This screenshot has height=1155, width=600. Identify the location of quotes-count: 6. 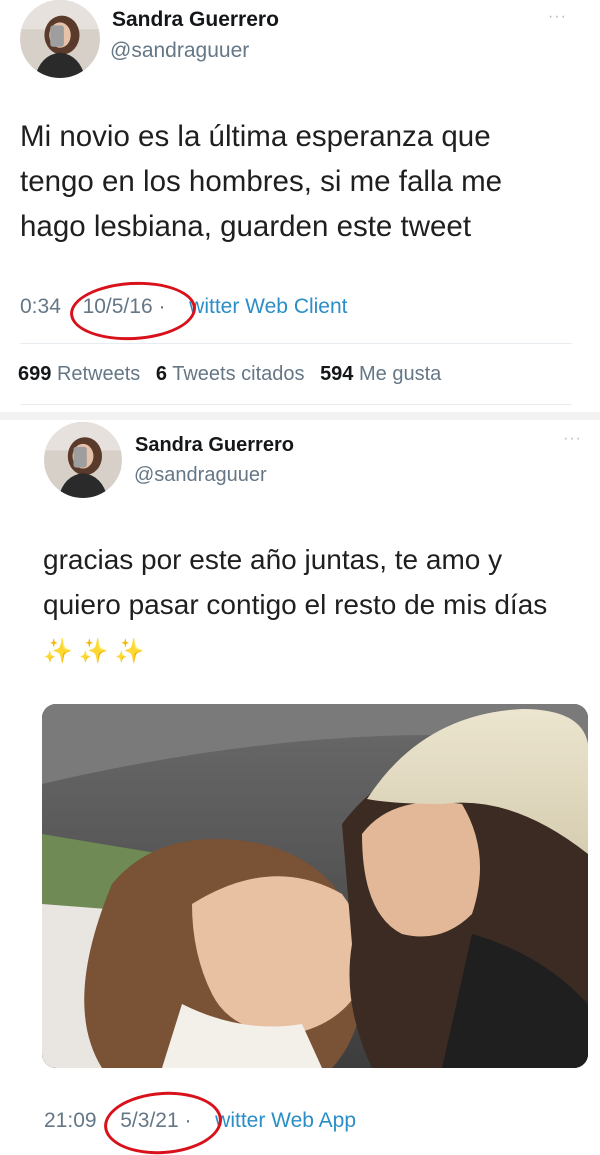
(161, 374).